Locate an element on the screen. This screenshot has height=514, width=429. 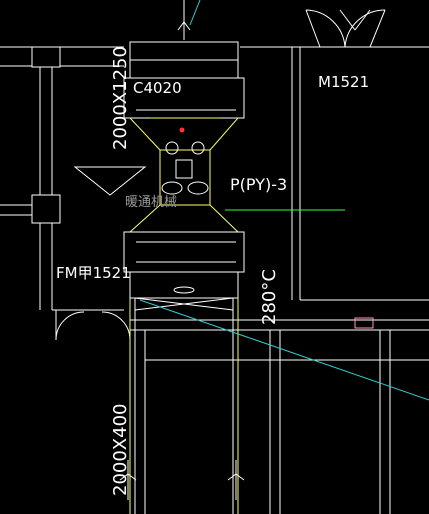
fire-damper-temp-label: 280°C is located at coordinates (269, 297).